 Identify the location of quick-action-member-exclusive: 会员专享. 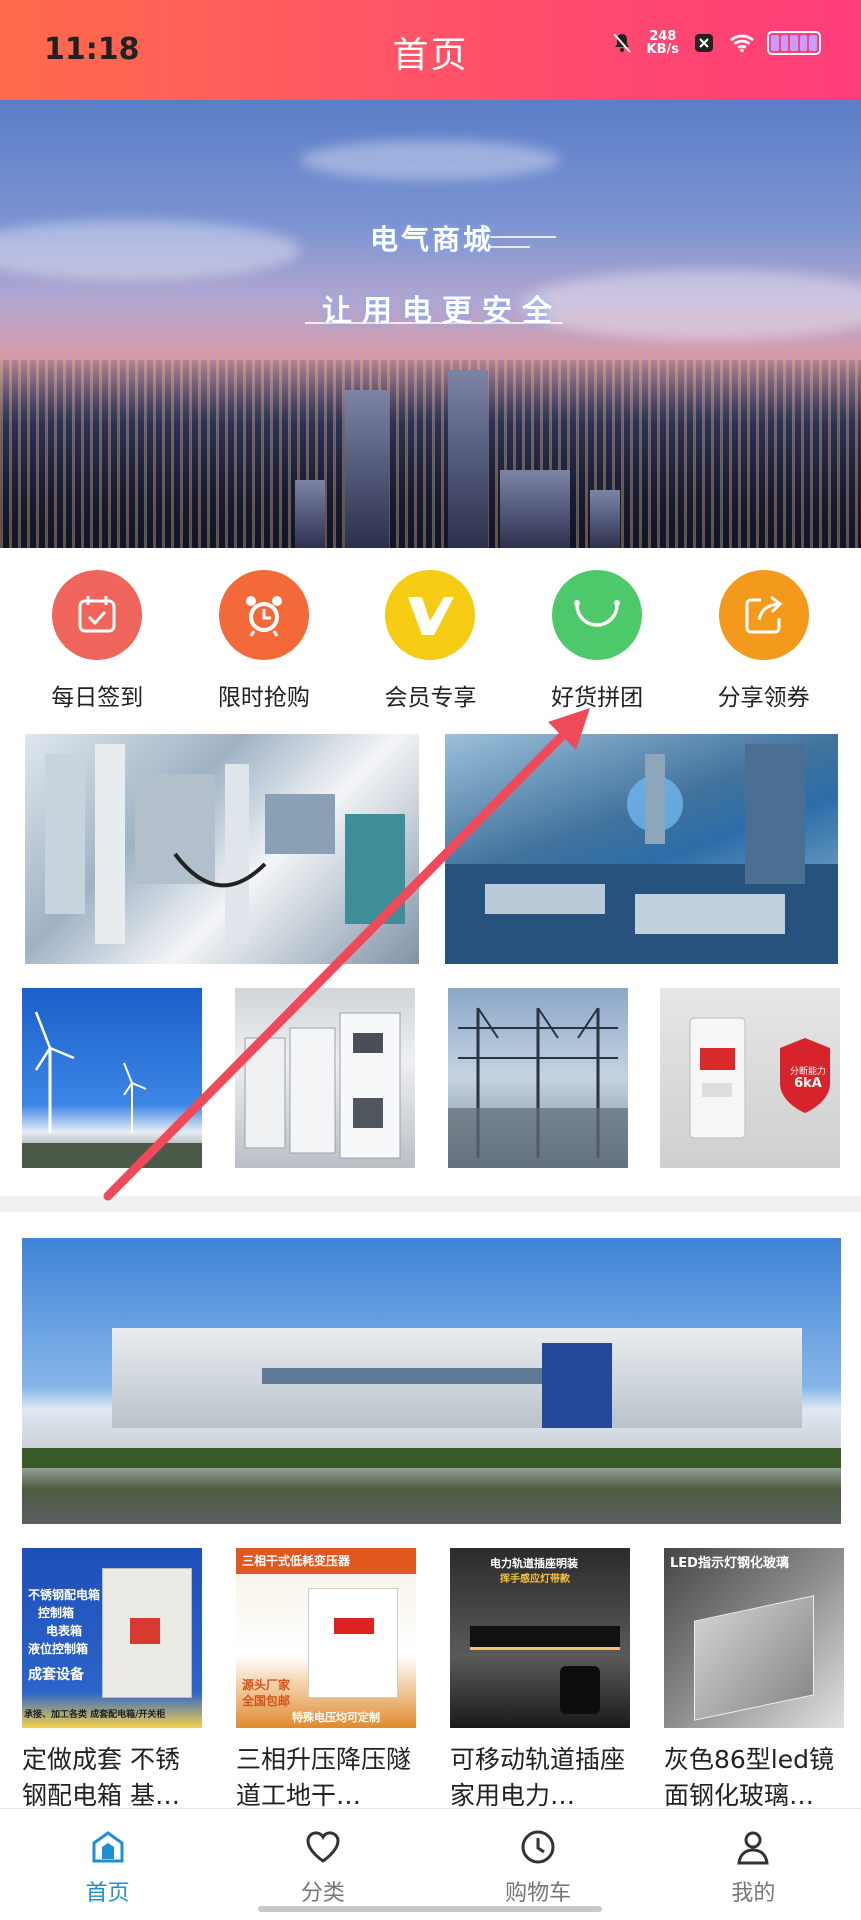
(430, 641).